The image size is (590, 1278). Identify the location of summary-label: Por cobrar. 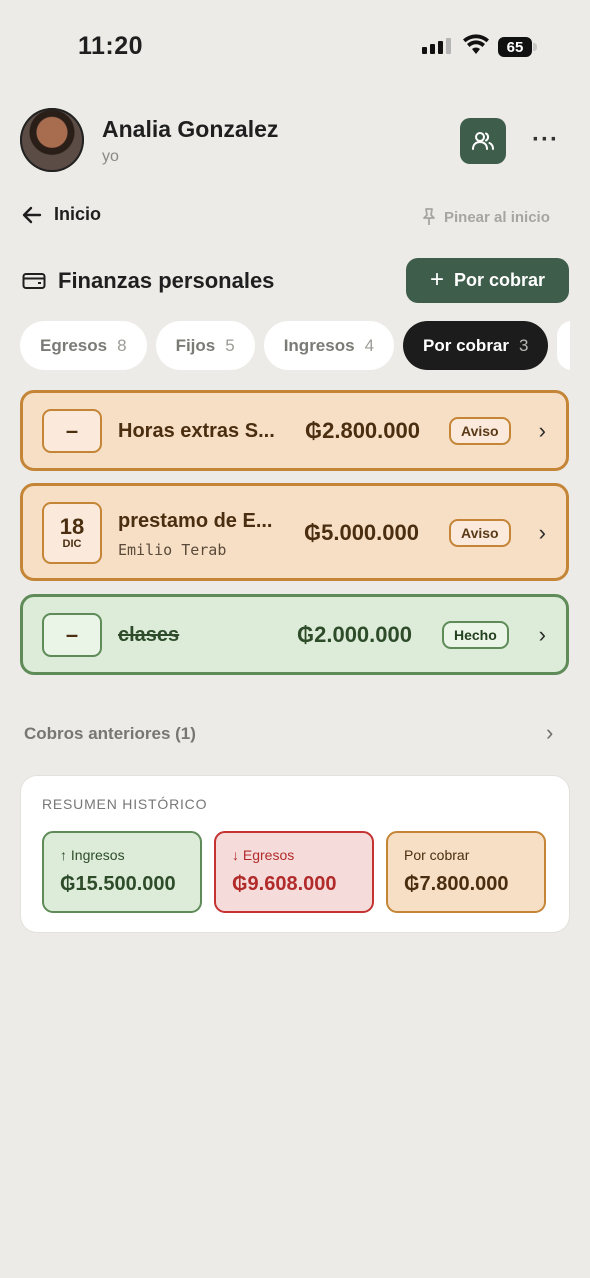
(437, 855).